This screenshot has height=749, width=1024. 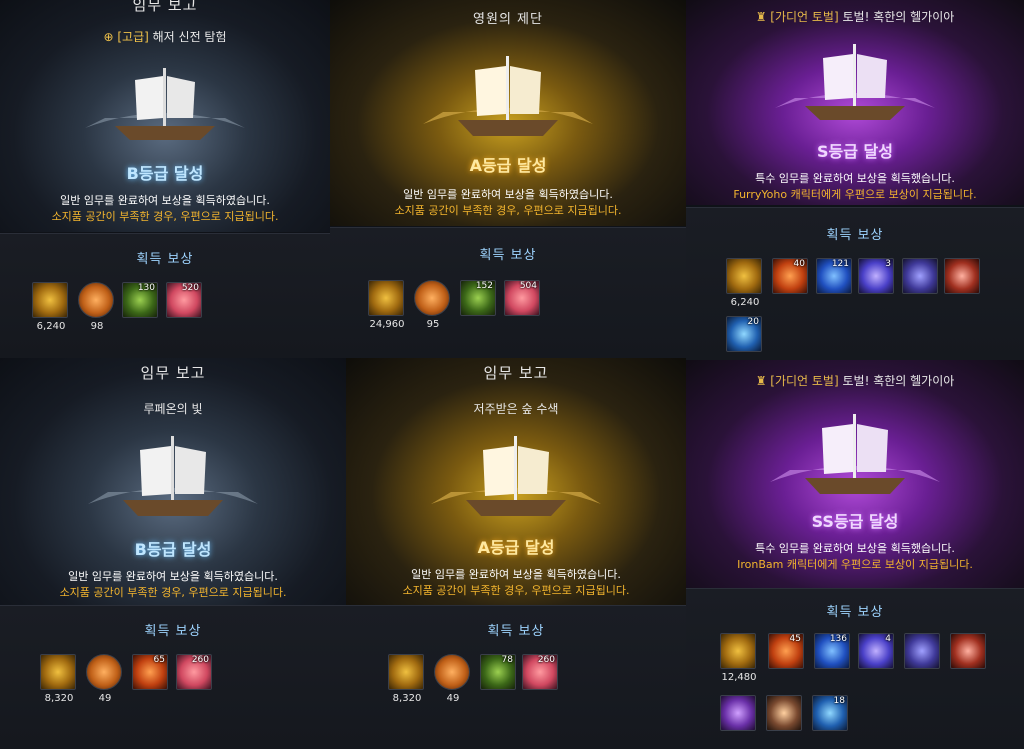 I want to click on coin-icon: 98, so click(x=96, y=307).